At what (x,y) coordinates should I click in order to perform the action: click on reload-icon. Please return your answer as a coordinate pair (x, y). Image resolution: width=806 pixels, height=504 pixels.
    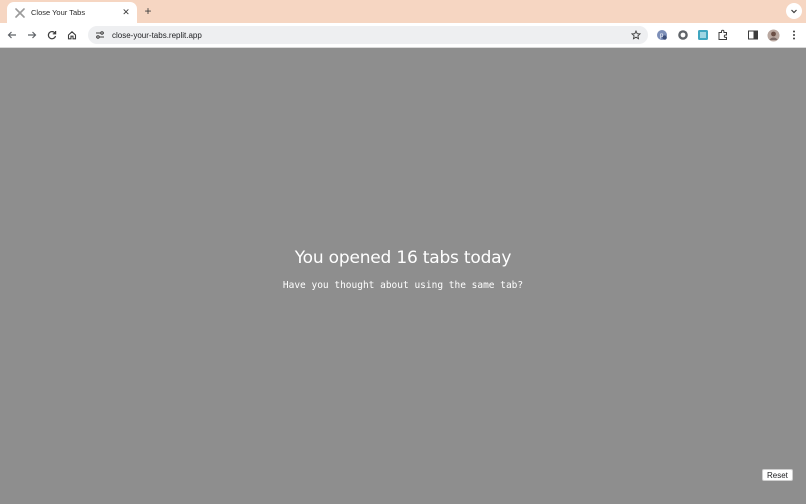
    Looking at the image, I should click on (52, 35).